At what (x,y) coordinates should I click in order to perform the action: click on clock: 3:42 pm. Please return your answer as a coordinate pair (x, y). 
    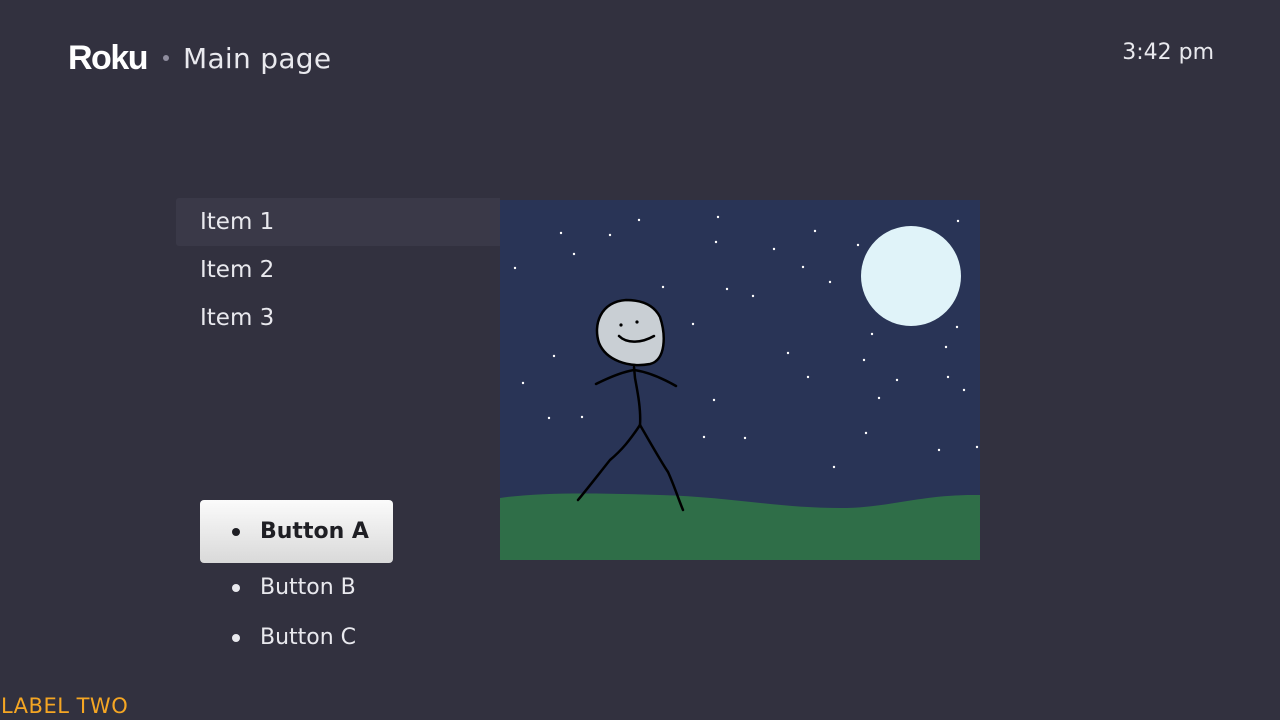
    Looking at the image, I should click on (1168, 52).